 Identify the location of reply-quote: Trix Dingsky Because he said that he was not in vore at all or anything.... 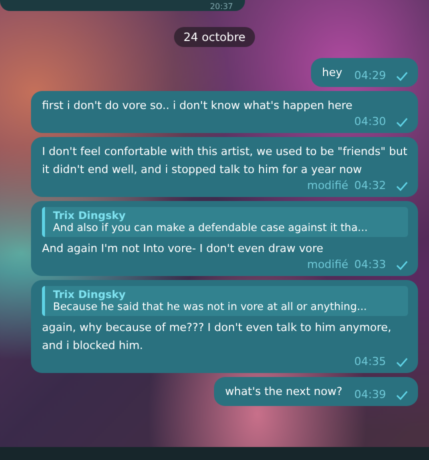
(225, 301).